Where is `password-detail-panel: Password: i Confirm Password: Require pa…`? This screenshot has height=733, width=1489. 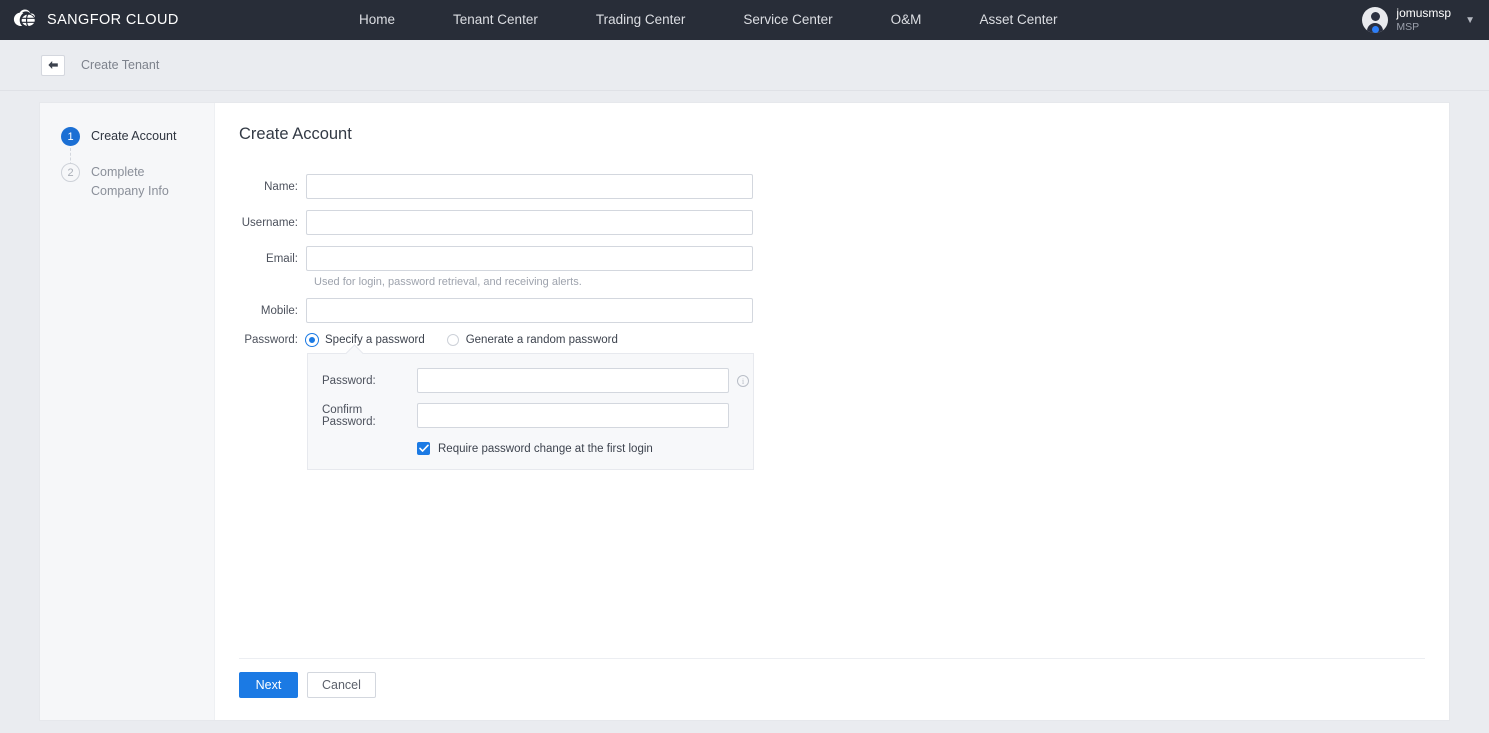 password-detail-panel: Password: i Confirm Password: Require pa… is located at coordinates (530, 411).